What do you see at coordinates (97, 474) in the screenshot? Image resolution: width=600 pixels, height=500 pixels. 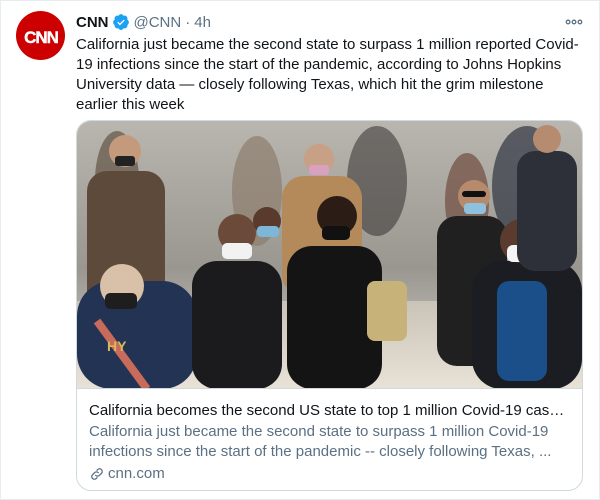 I see `link-icon` at bounding box center [97, 474].